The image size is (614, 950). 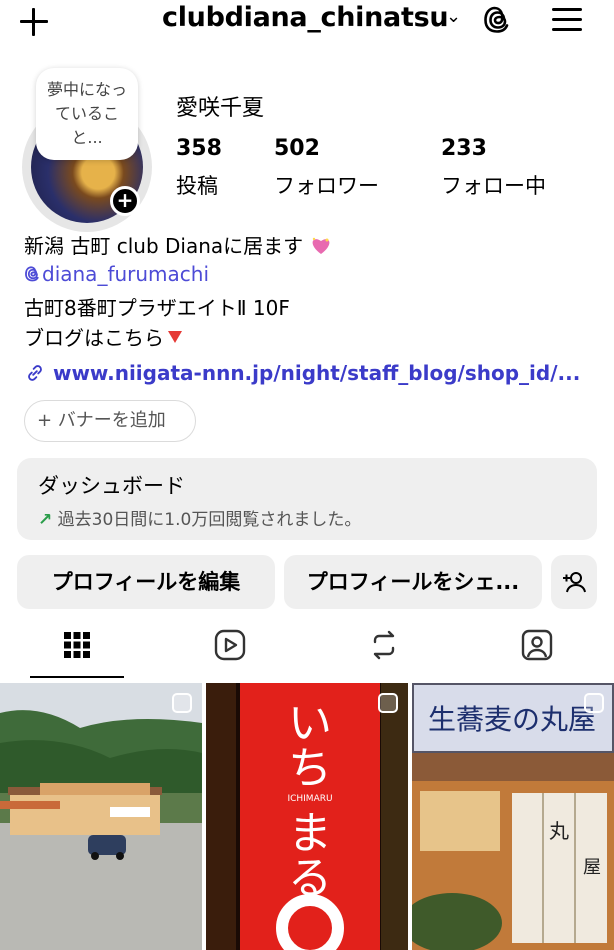 What do you see at coordinates (309, 799) in the screenshot?
I see `svg-text: ICHIMARU` at bounding box center [309, 799].